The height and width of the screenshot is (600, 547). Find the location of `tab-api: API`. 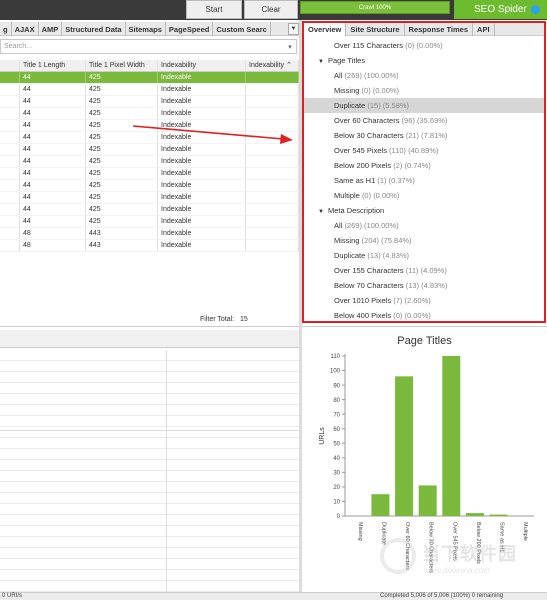

tab-api: API is located at coordinates (484, 29).